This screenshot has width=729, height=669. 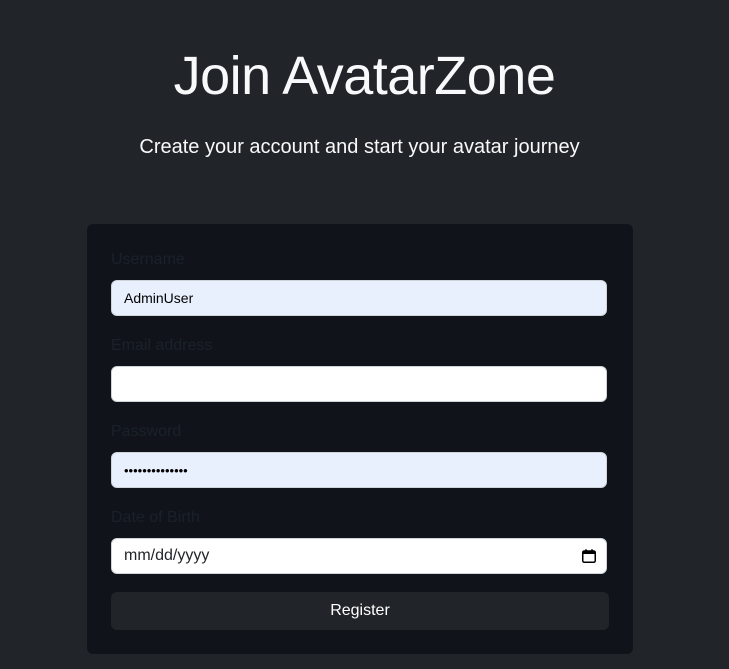 What do you see at coordinates (156, 470) in the screenshot?
I see `password-value: ••••••••••••••` at bounding box center [156, 470].